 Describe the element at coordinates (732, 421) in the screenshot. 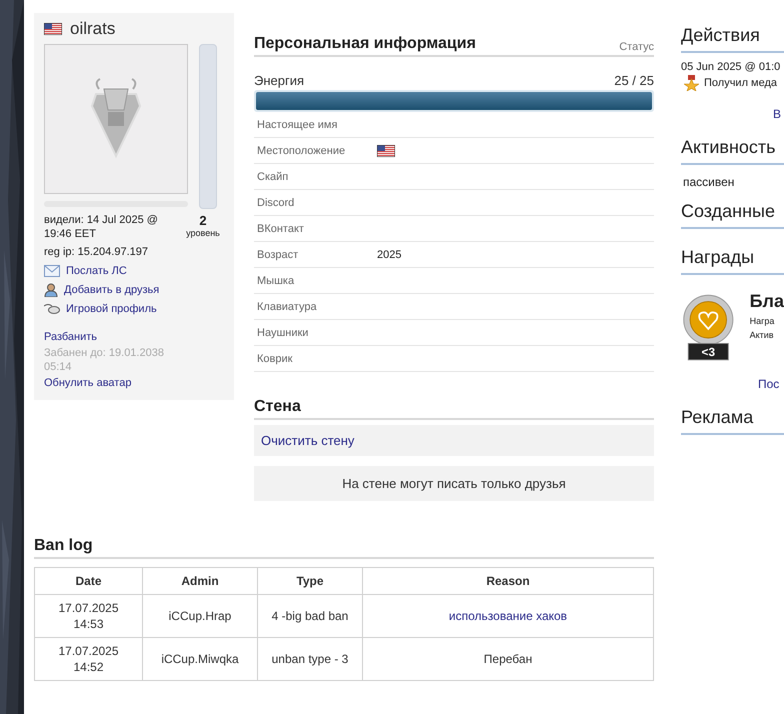

I see `section-title: Реклама` at that location.